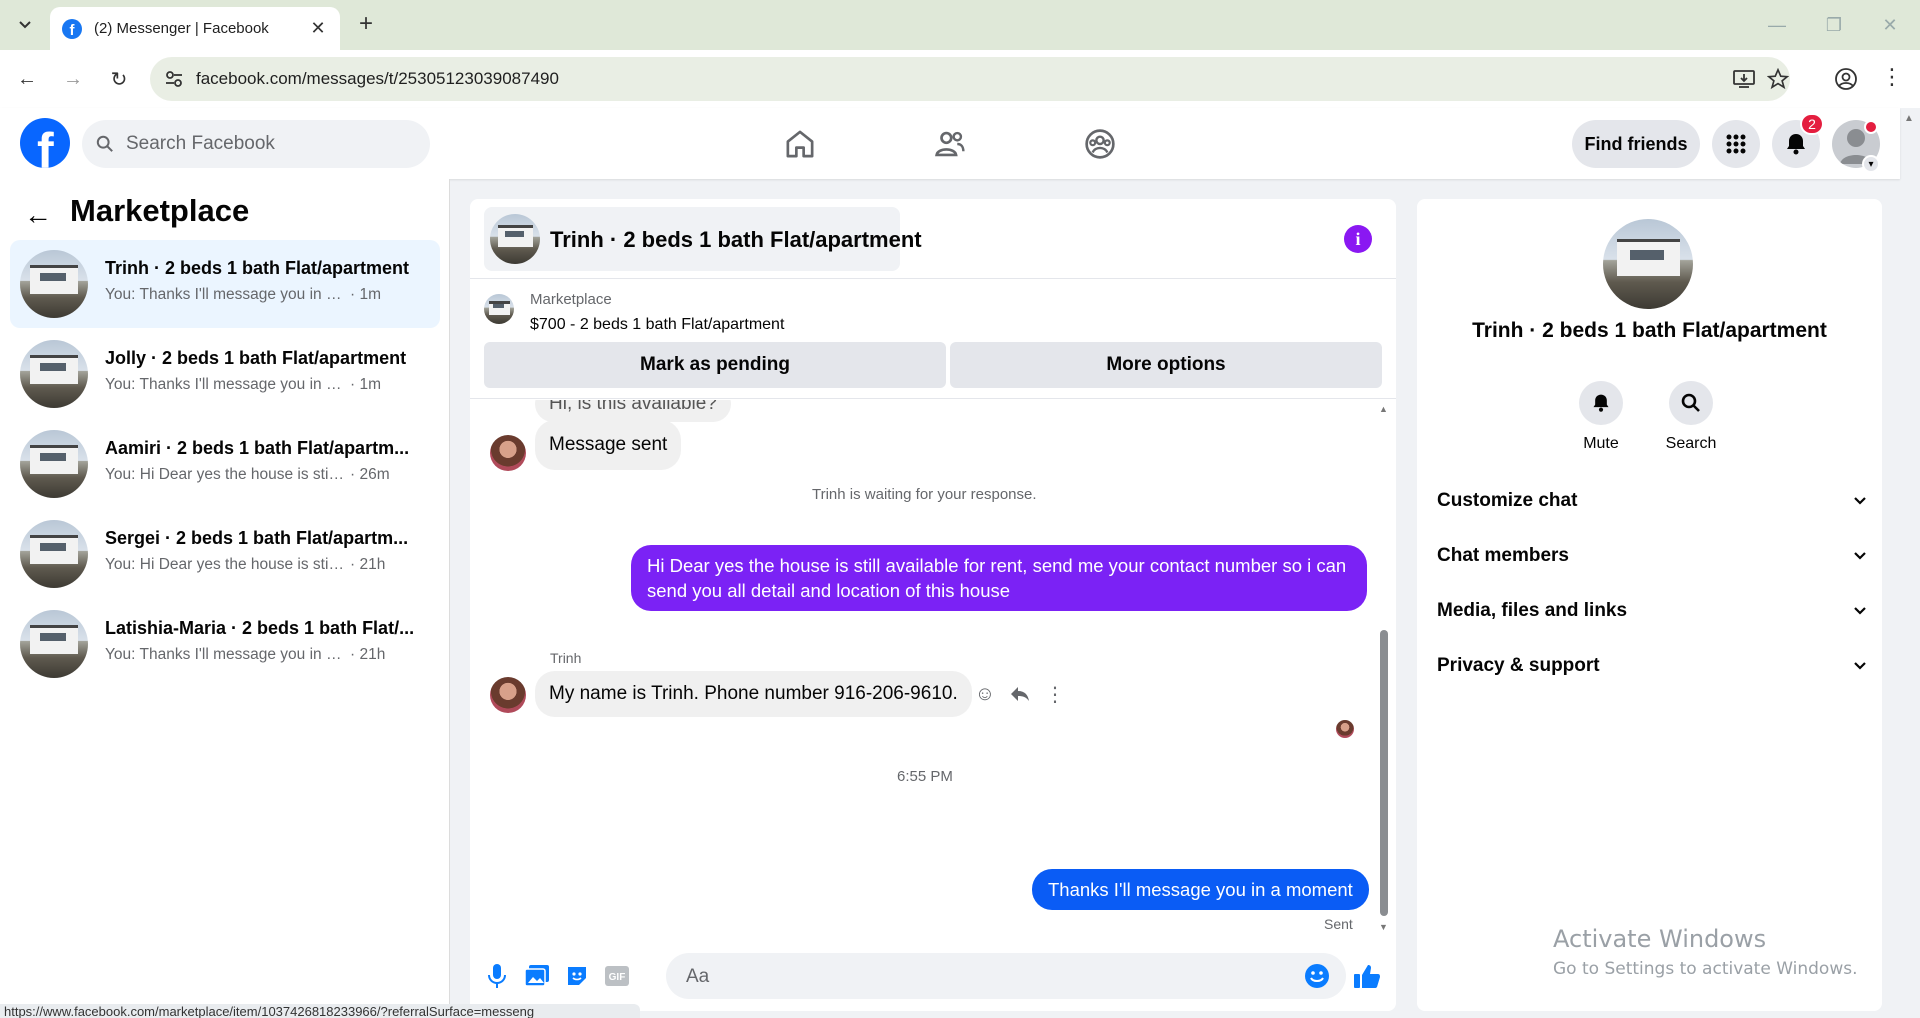 This screenshot has width=1920, height=1018. Describe the element at coordinates (1778, 79) in the screenshot. I see `bookmark-star-icon` at that location.